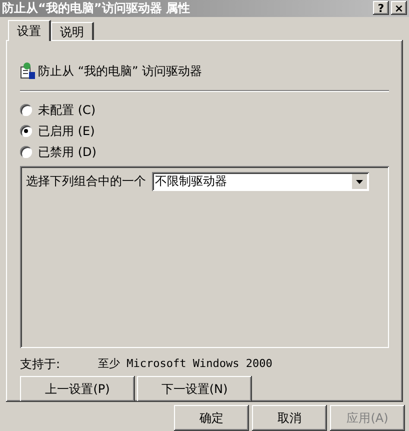 This screenshot has height=431, width=409. I want to click on radio-label: 已启用 (E), so click(66, 131).